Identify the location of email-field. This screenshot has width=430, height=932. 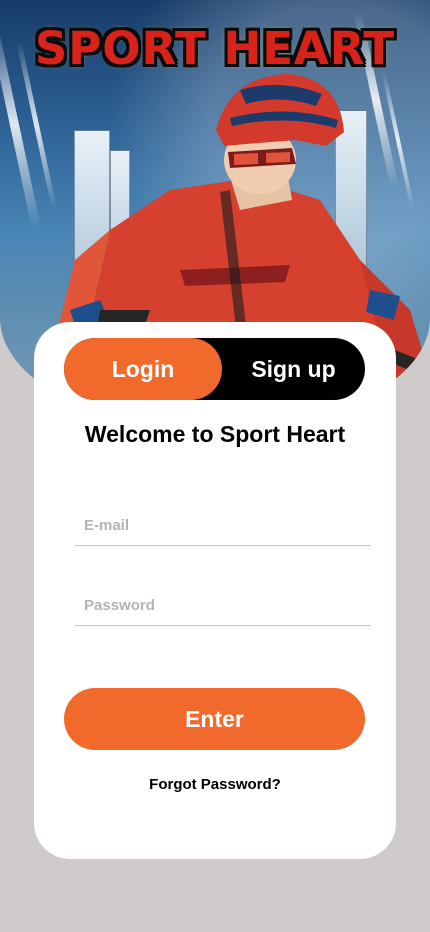
(223, 526).